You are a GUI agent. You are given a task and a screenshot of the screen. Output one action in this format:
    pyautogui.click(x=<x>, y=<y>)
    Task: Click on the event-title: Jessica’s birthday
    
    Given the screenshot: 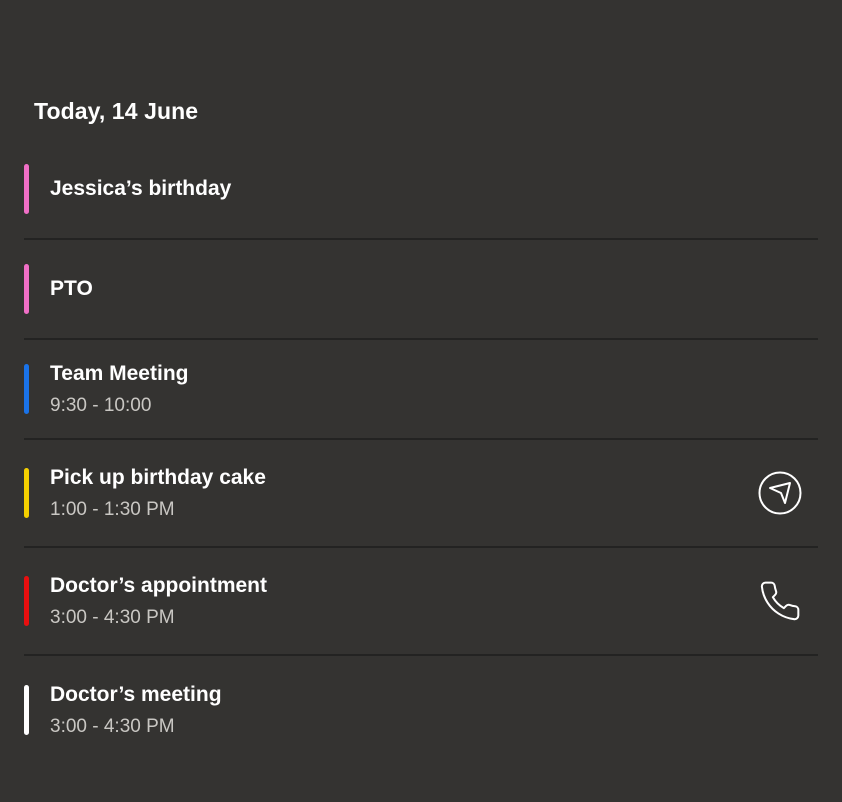 What is the action you would take?
    pyautogui.click(x=141, y=188)
    